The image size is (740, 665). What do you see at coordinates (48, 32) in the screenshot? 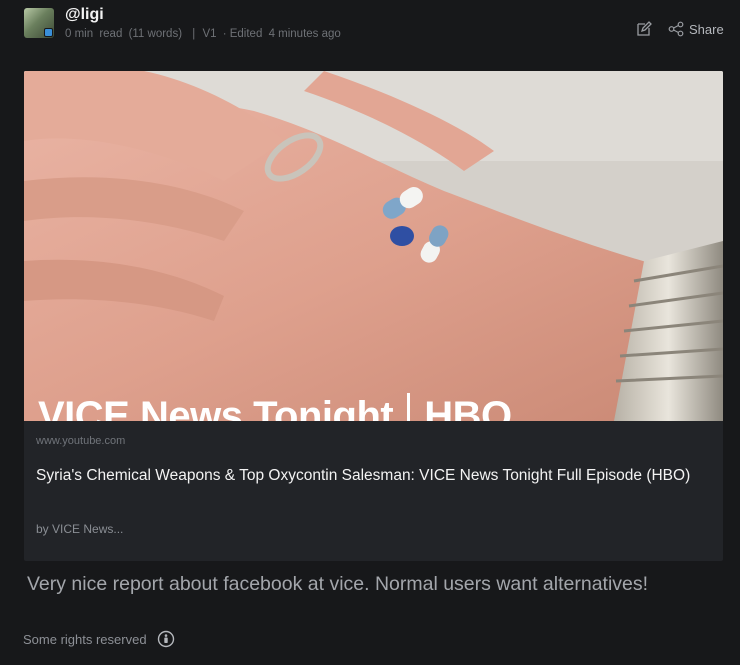
I see `verified-badge-icon` at bounding box center [48, 32].